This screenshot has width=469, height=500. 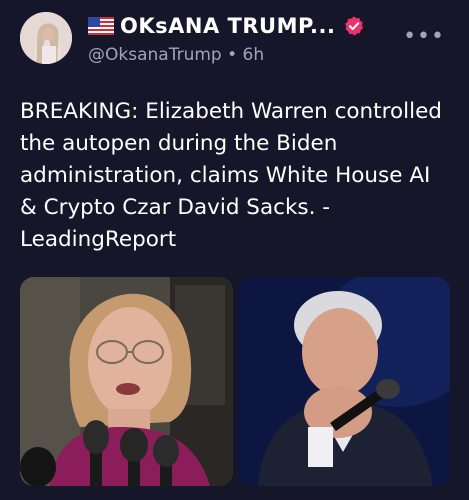 I want to click on more-options-icon: •••, so click(x=424, y=37).